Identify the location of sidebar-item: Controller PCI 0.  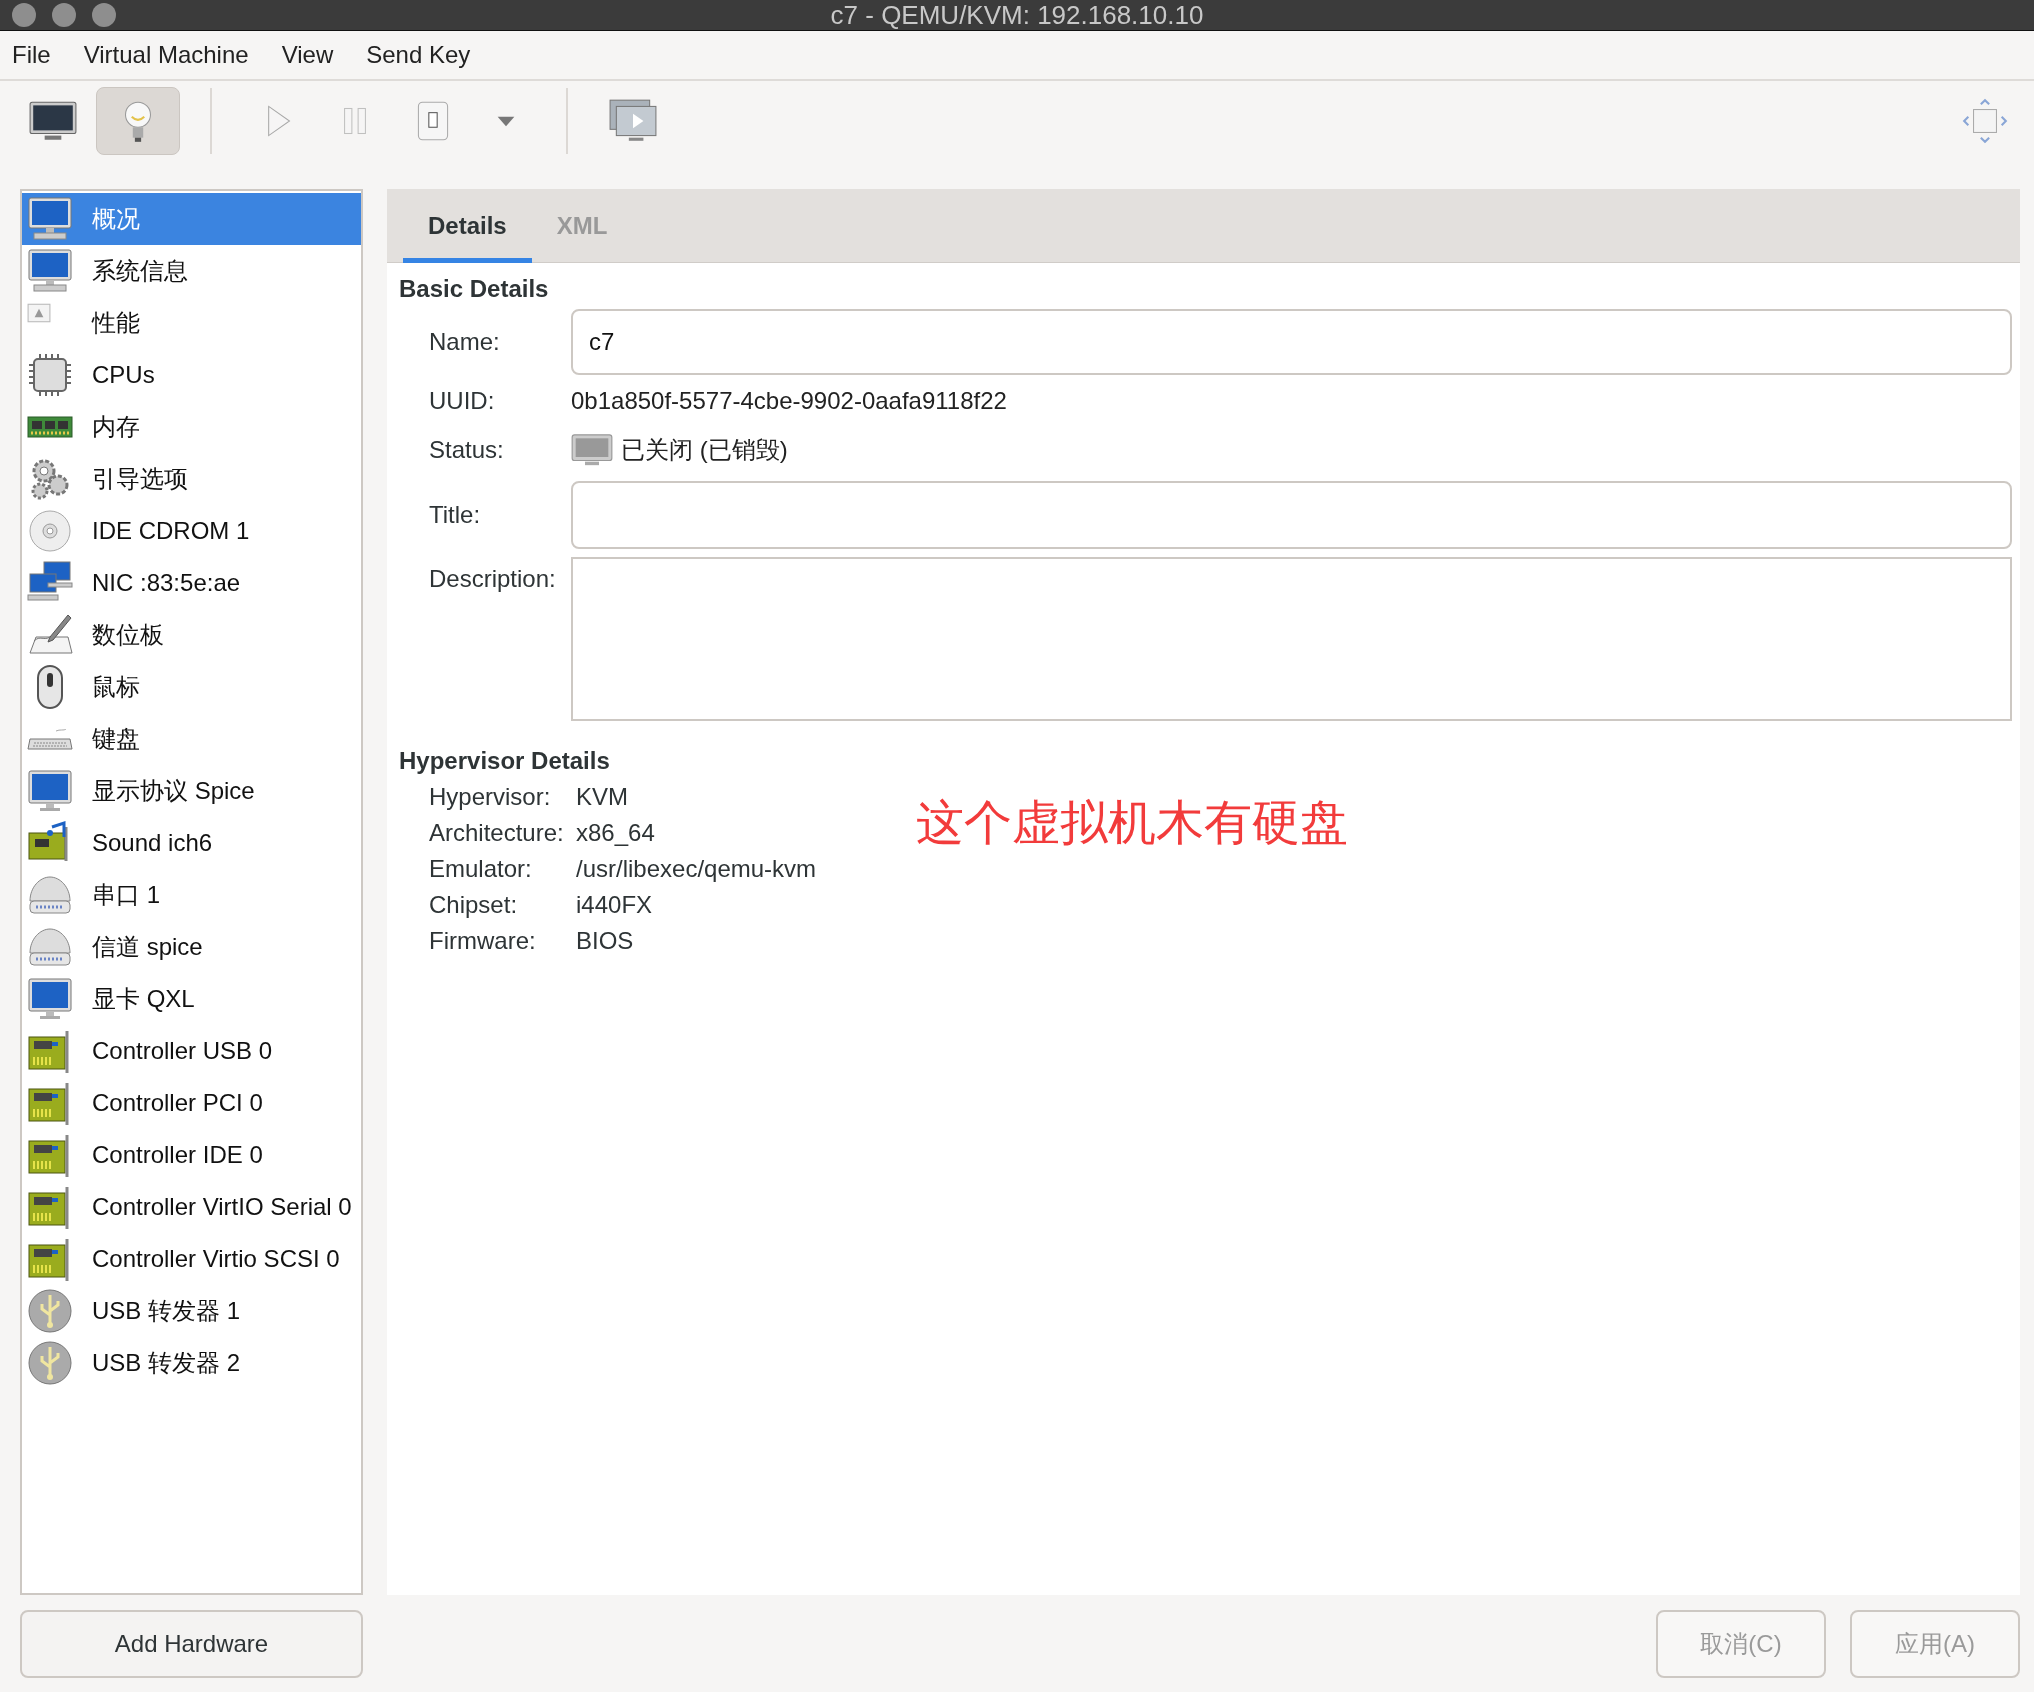
(191, 1103).